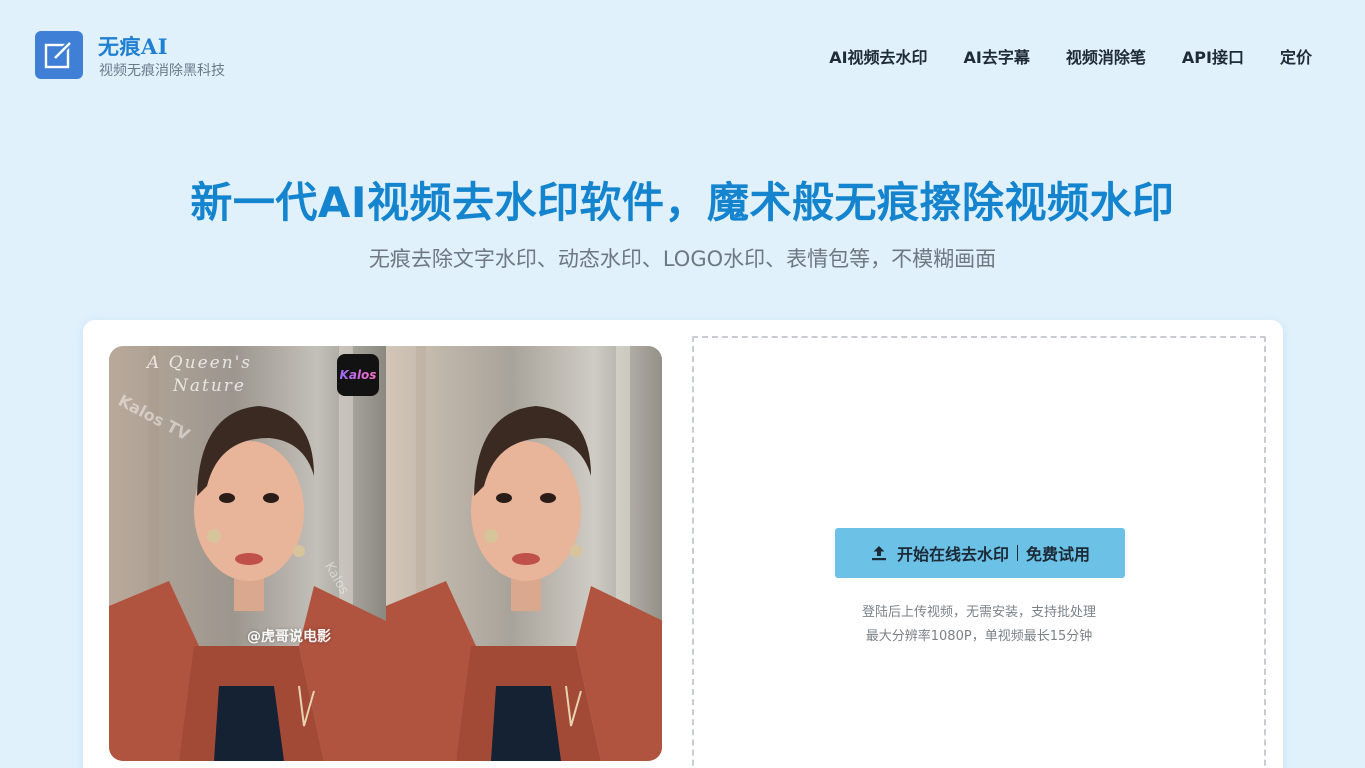 The height and width of the screenshot is (768, 1365). What do you see at coordinates (200, 374) in the screenshot?
I see `watermark-quote: A Queen's Nature` at bounding box center [200, 374].